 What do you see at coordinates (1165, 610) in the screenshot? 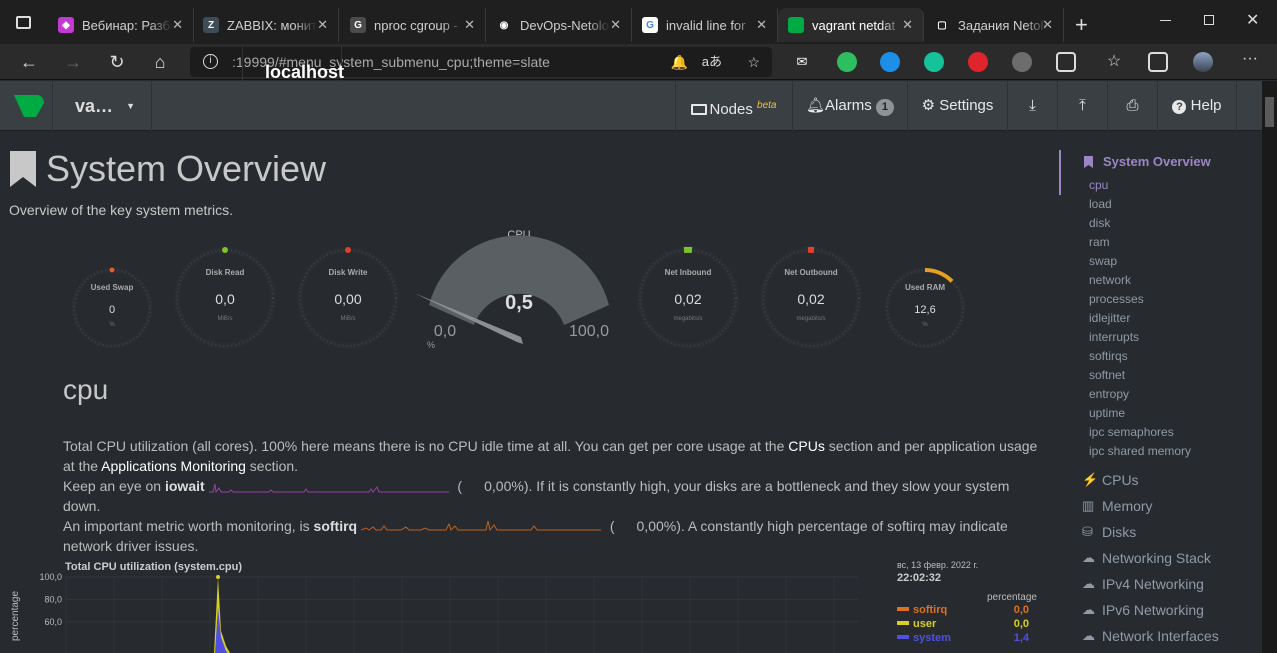
I see `sidebar-group-ipv6-networking: ☁ IPv6 Networking` at bounding box center [1165, 610].